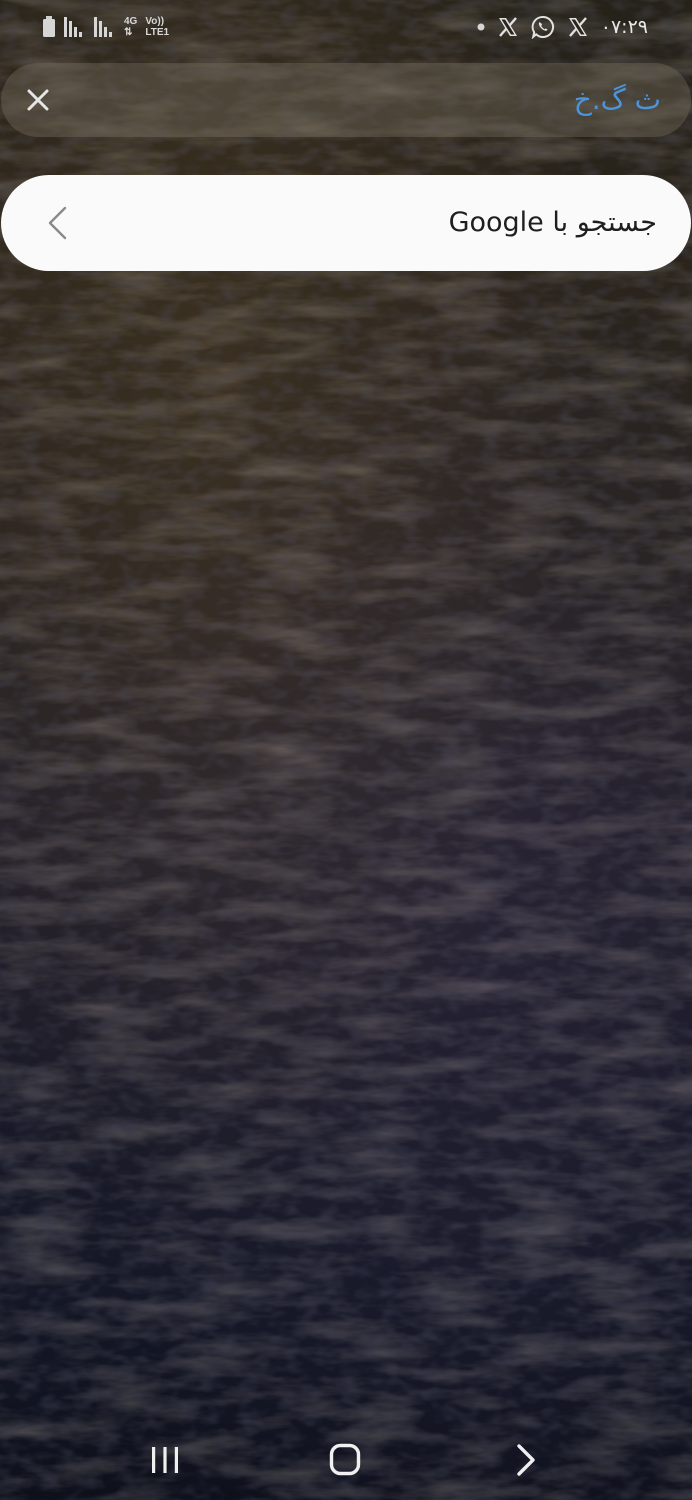  What do you see at coordinates (128, 32) in the screenshot?
I see `data-arrows-icon: ⇅` at bounding box center [128, 32].